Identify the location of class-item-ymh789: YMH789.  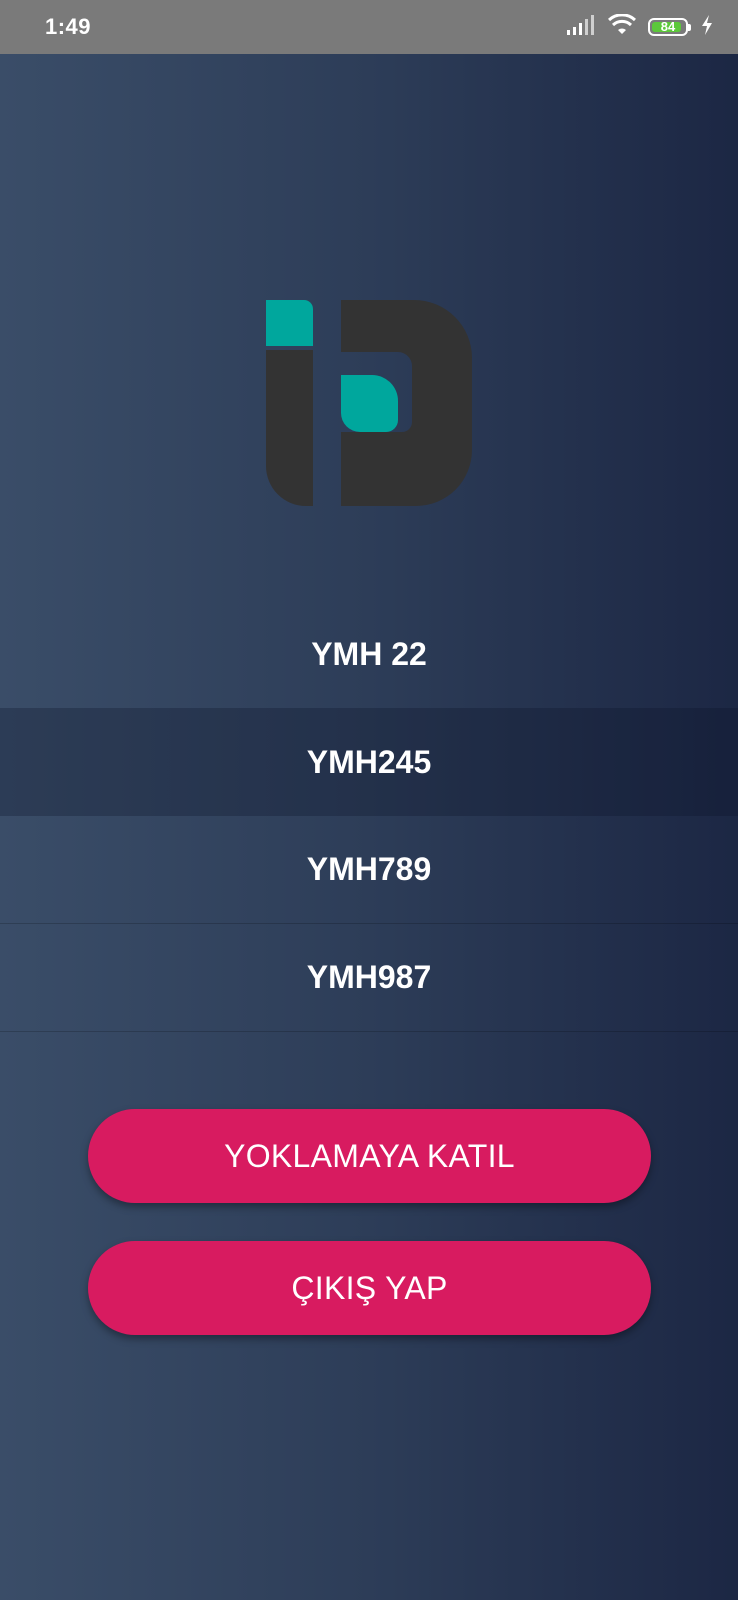
(369, 870).